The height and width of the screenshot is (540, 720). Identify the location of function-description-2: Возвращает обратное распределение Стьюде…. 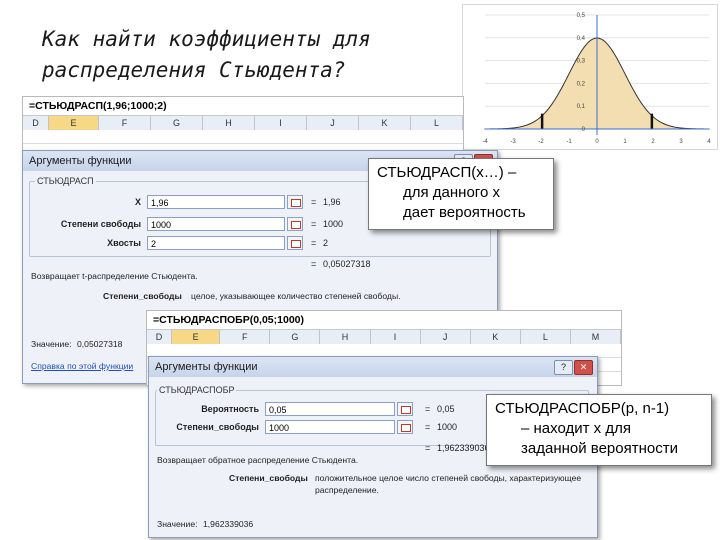
(258, 460).